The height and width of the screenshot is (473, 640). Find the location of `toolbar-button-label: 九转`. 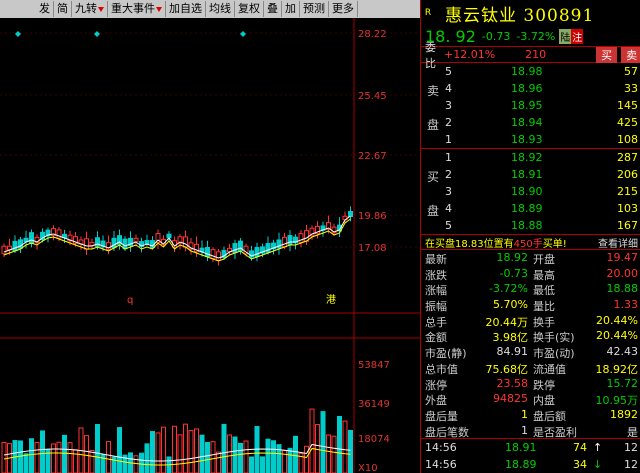

toolbar-button-label: 九转 is located at coordinates (86, 8).